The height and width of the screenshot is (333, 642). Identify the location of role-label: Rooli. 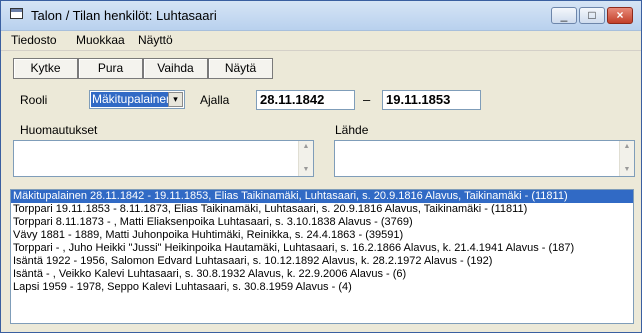
(34, 100).